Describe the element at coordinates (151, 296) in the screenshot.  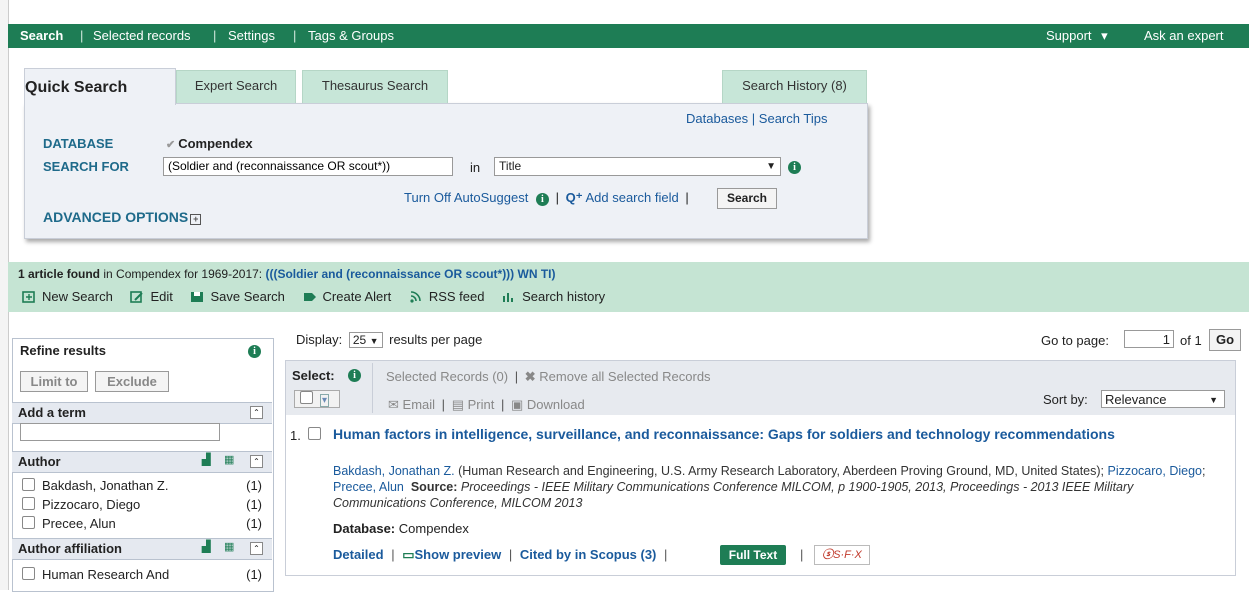
I see `edit-button: Edit` at that location.